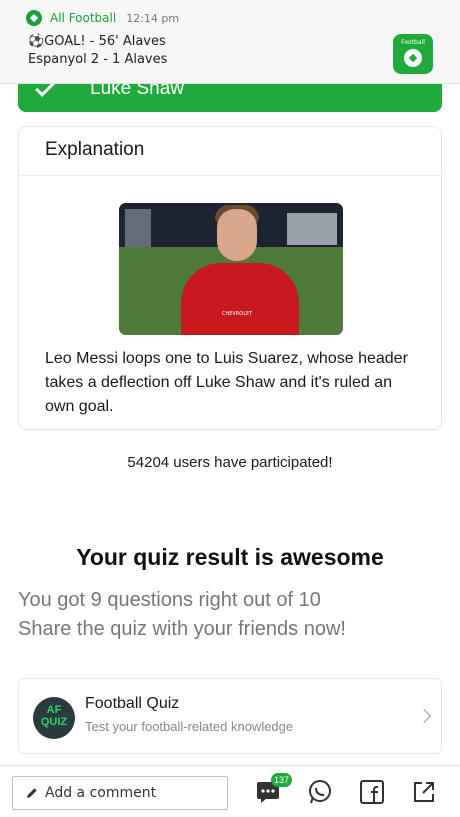 The image size is (460, 817). What do you see at coordinates (424, 792) in the screenshot?
I see `share-icon` at bounding box center [424, 792].